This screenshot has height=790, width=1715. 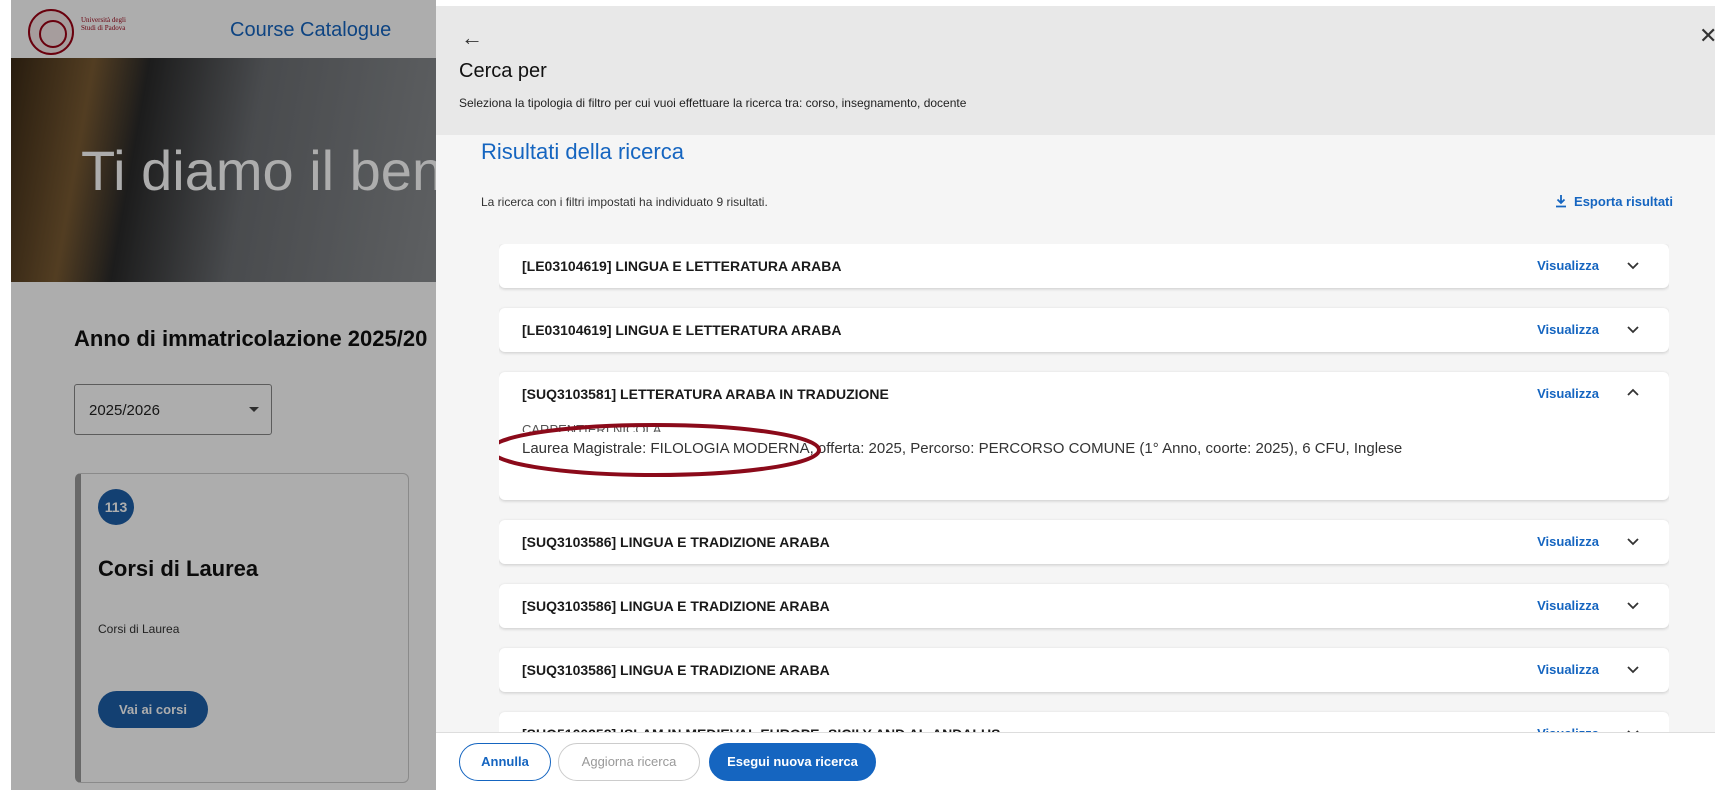 I want to click on back-arrow-icon: ←, so click(x=472, y=38).